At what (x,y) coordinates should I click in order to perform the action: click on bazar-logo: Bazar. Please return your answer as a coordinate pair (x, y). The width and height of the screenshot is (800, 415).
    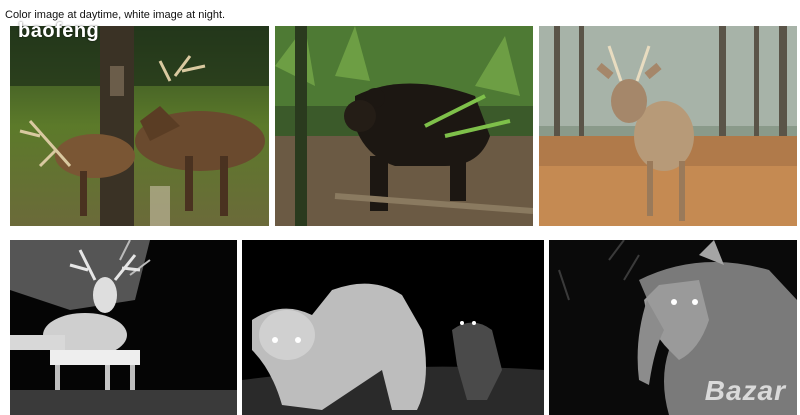
    Looking at the image, I should click on (745, 390).